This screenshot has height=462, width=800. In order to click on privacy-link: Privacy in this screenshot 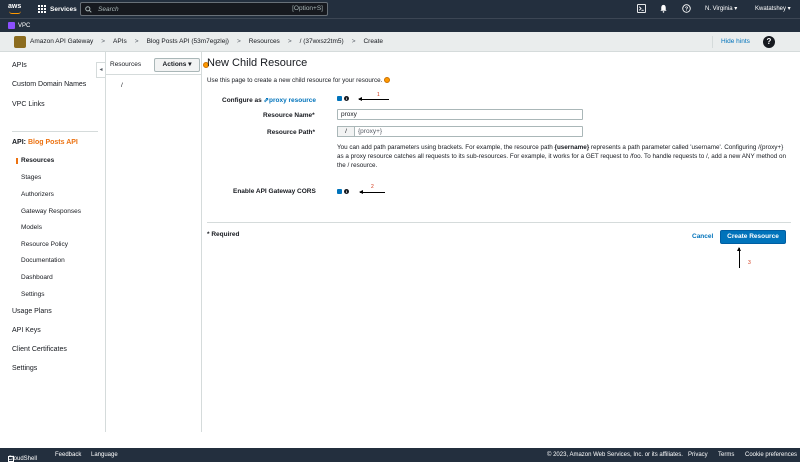, I will do `click(698, 455)`.